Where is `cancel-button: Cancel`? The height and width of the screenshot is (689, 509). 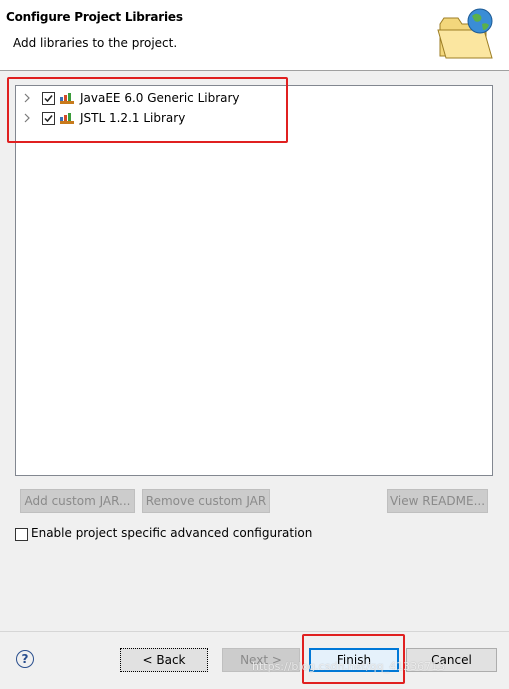
cancel-button: Cancel is located at coordinates (451, 660).